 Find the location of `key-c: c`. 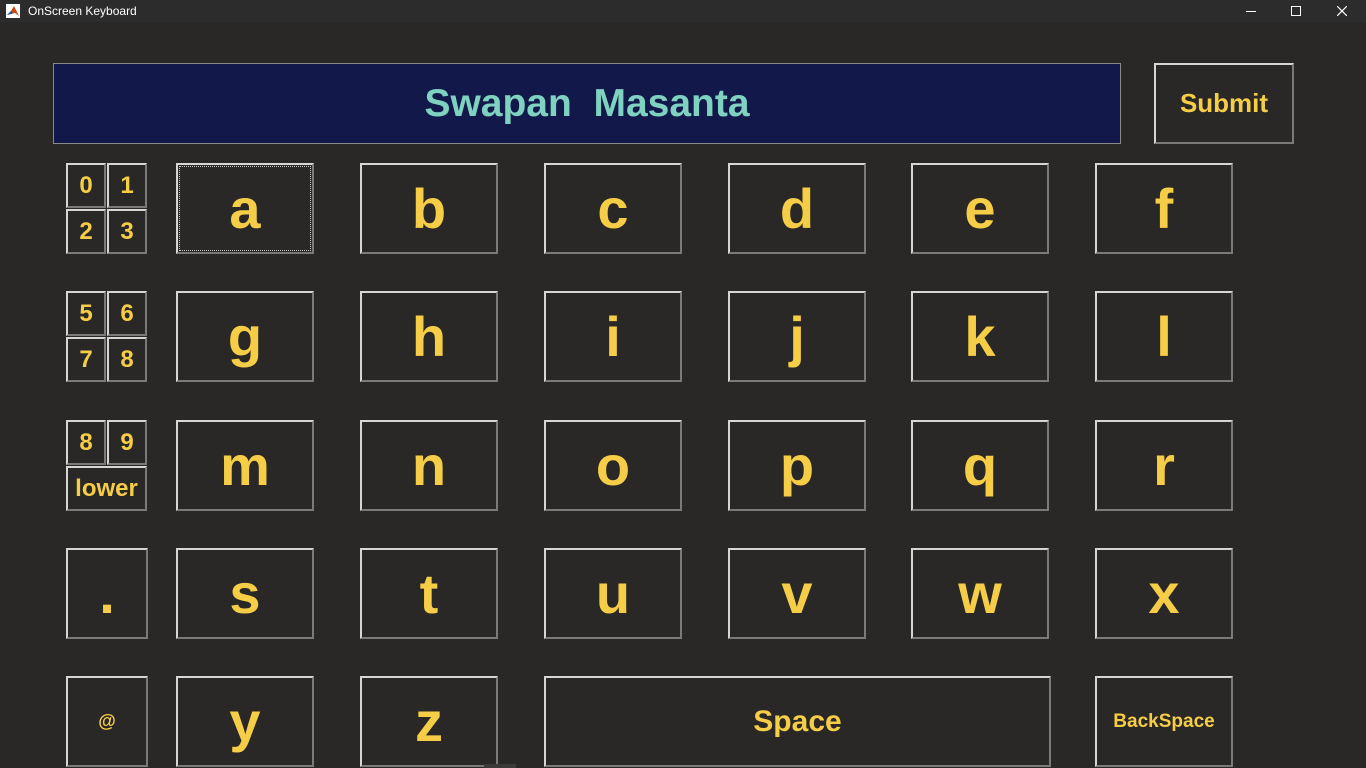

key-c: c is located at coordinates (613, 208).